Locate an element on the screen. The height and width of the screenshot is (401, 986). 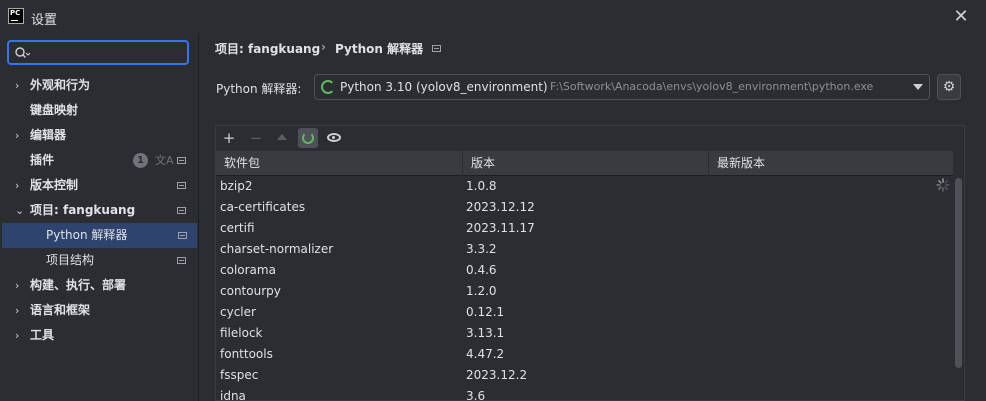
package-name: certifi is located at coordinates (237, 228).